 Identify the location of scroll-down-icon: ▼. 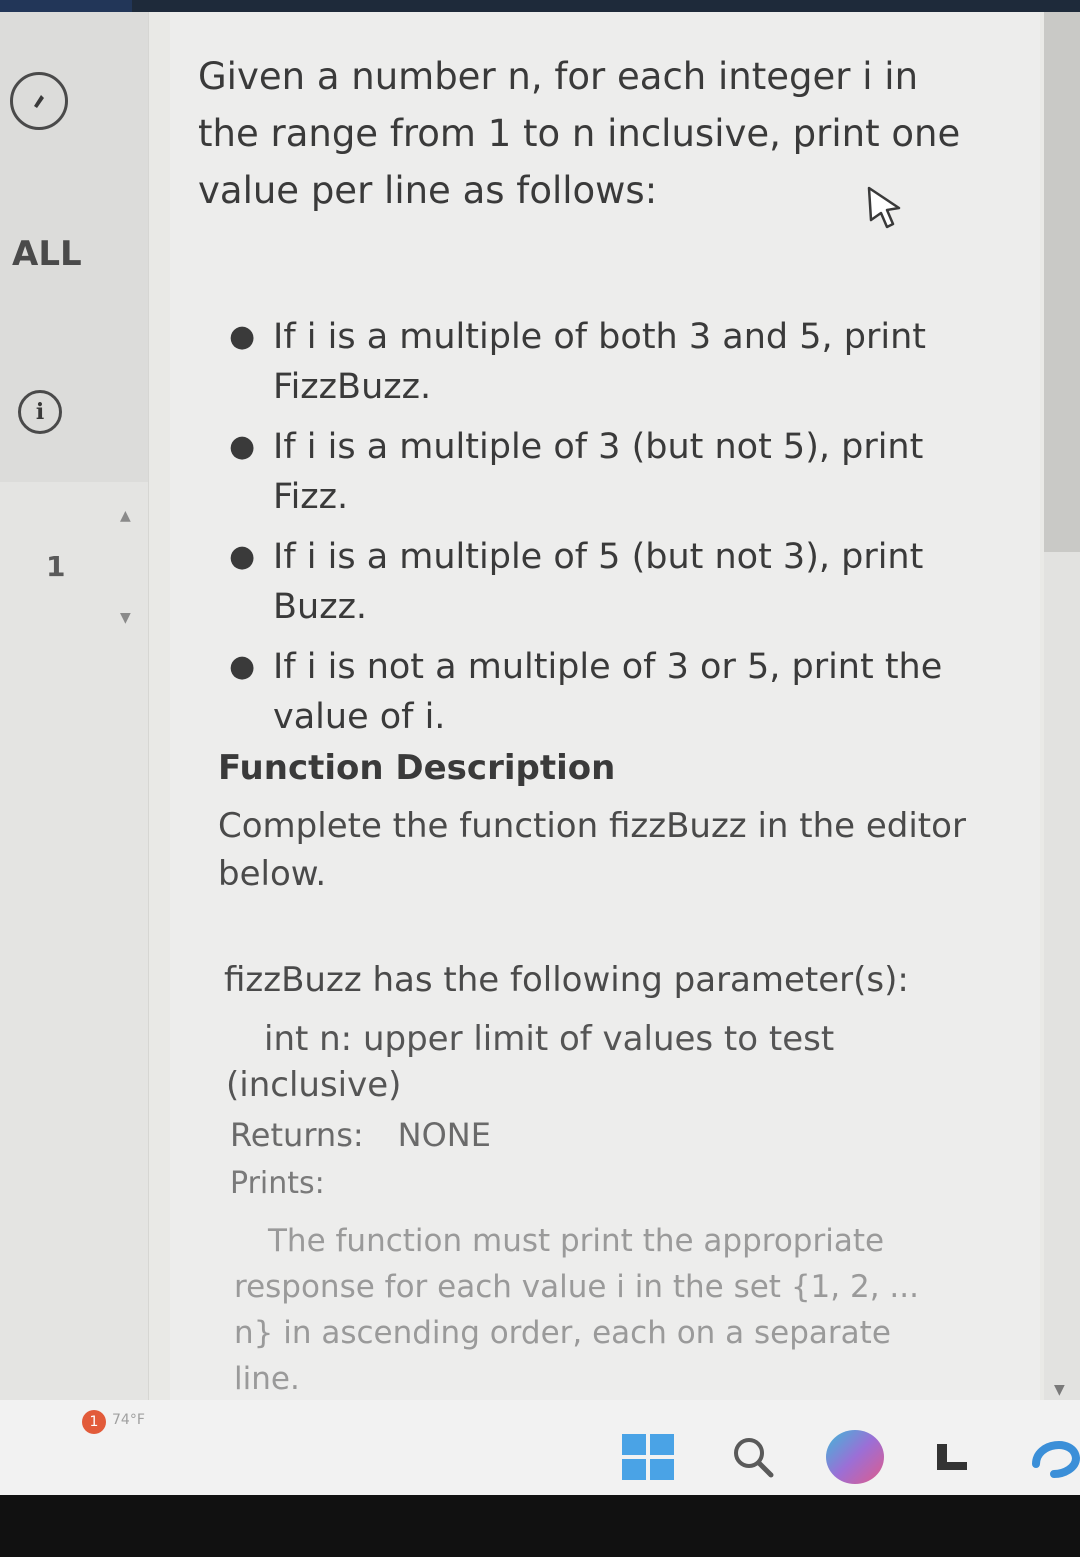
(1059, 1390).